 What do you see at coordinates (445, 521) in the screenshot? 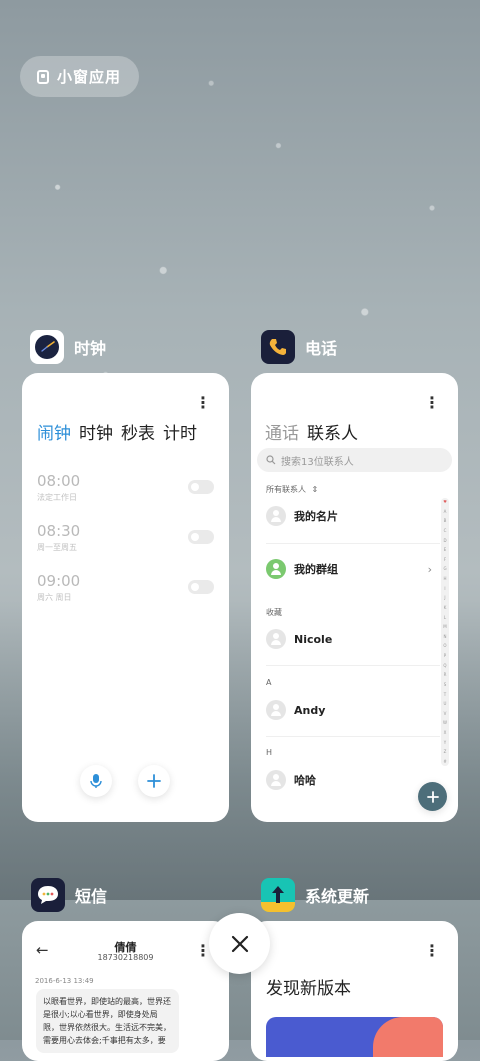
I see `alphabet-index-letter: B` at bounding box center [445, 521].